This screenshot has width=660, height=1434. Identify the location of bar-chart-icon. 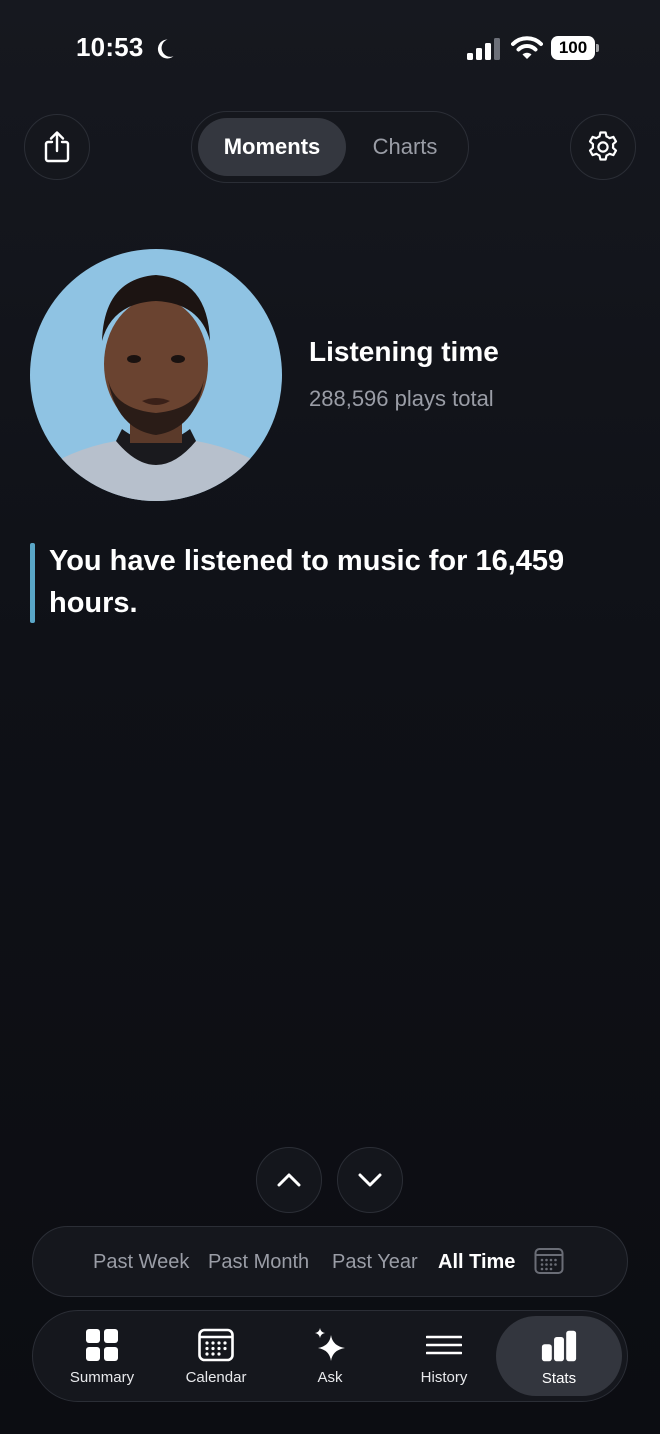
(559, 1346).